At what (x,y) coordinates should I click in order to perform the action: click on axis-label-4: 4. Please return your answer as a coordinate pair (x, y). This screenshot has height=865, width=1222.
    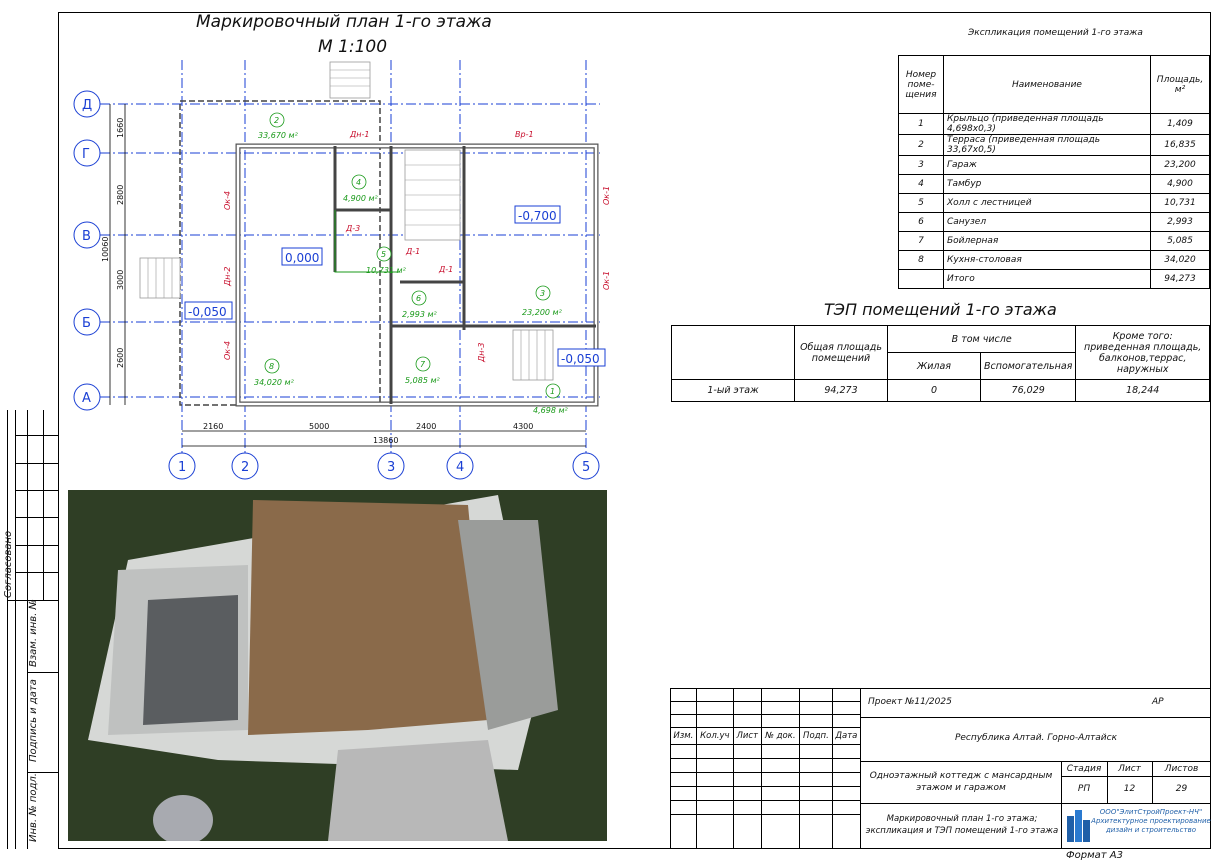
    Looking at the image, I should click on (460, 467).